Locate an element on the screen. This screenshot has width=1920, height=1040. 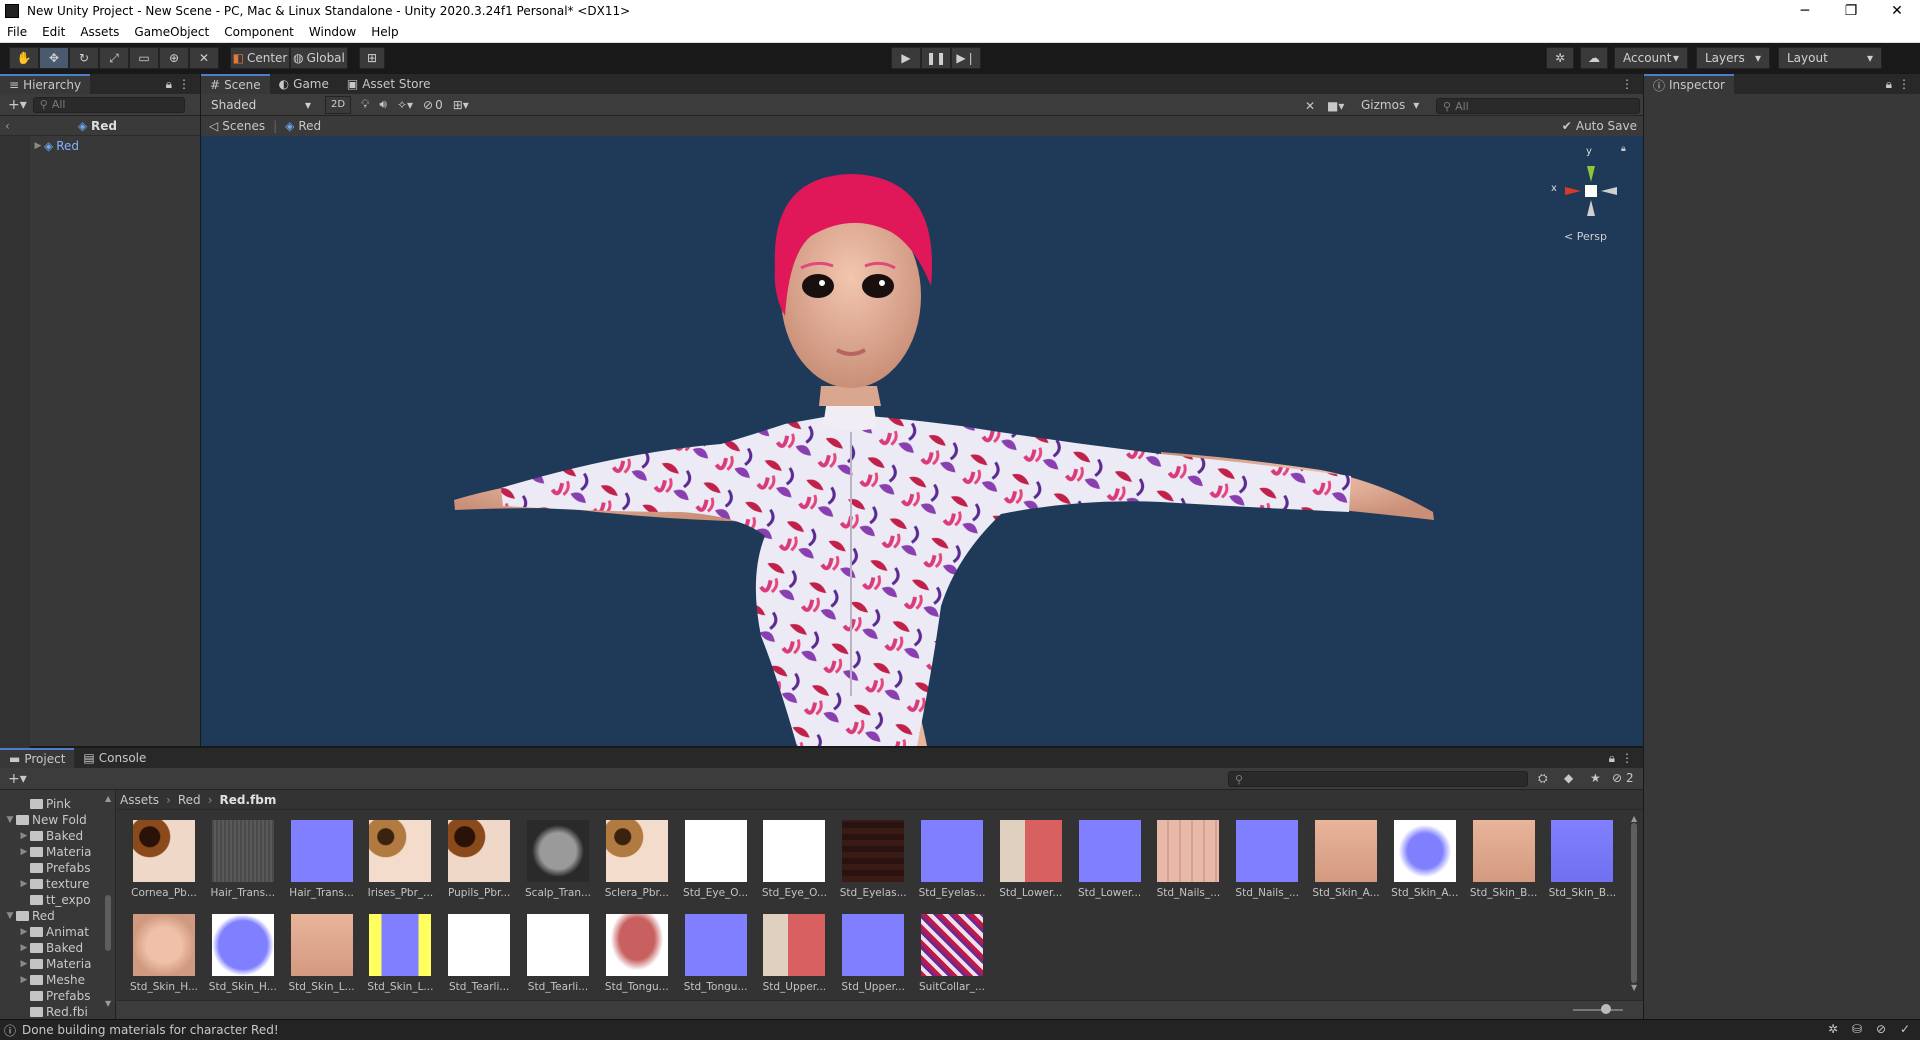
grid-scroll-thumb is located at coordinates (1634, 903).